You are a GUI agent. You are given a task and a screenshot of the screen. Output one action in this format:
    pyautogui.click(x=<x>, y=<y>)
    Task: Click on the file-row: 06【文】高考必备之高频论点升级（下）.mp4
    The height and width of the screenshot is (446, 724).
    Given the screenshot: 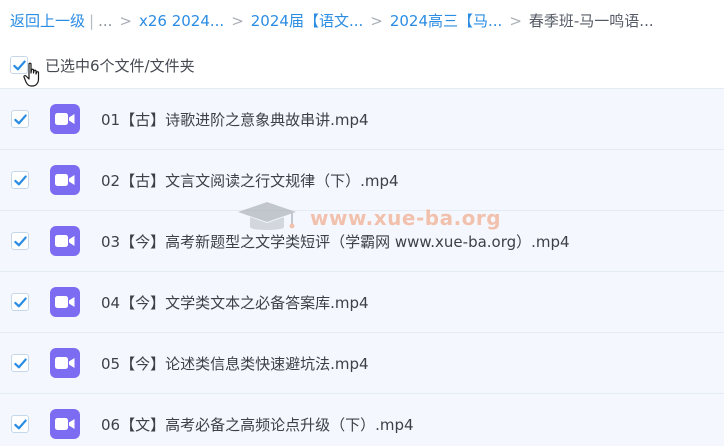 What is the action you would take?
    pyautogui.click(x=362, y=419)
    